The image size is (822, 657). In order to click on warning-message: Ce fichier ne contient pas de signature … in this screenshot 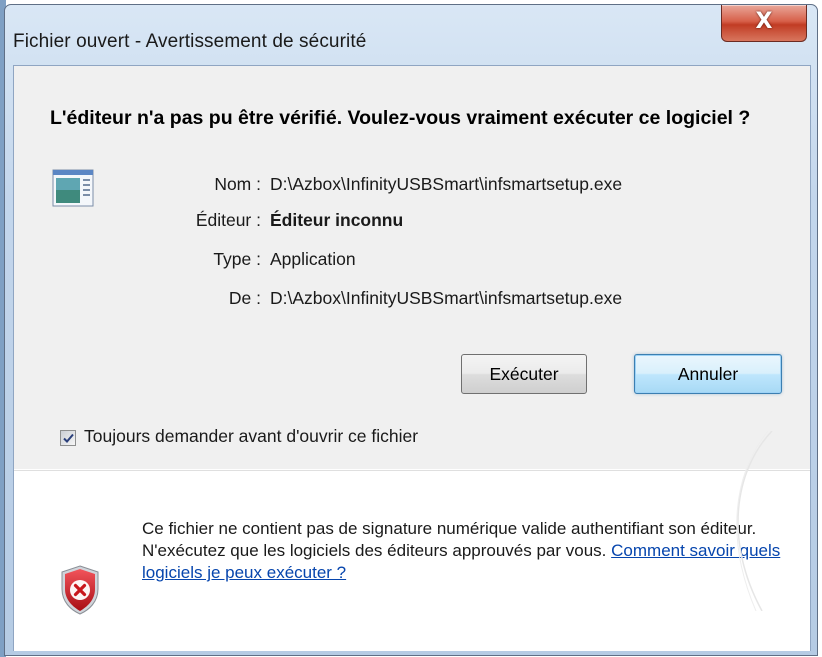, I will do `click(462, 551)`.